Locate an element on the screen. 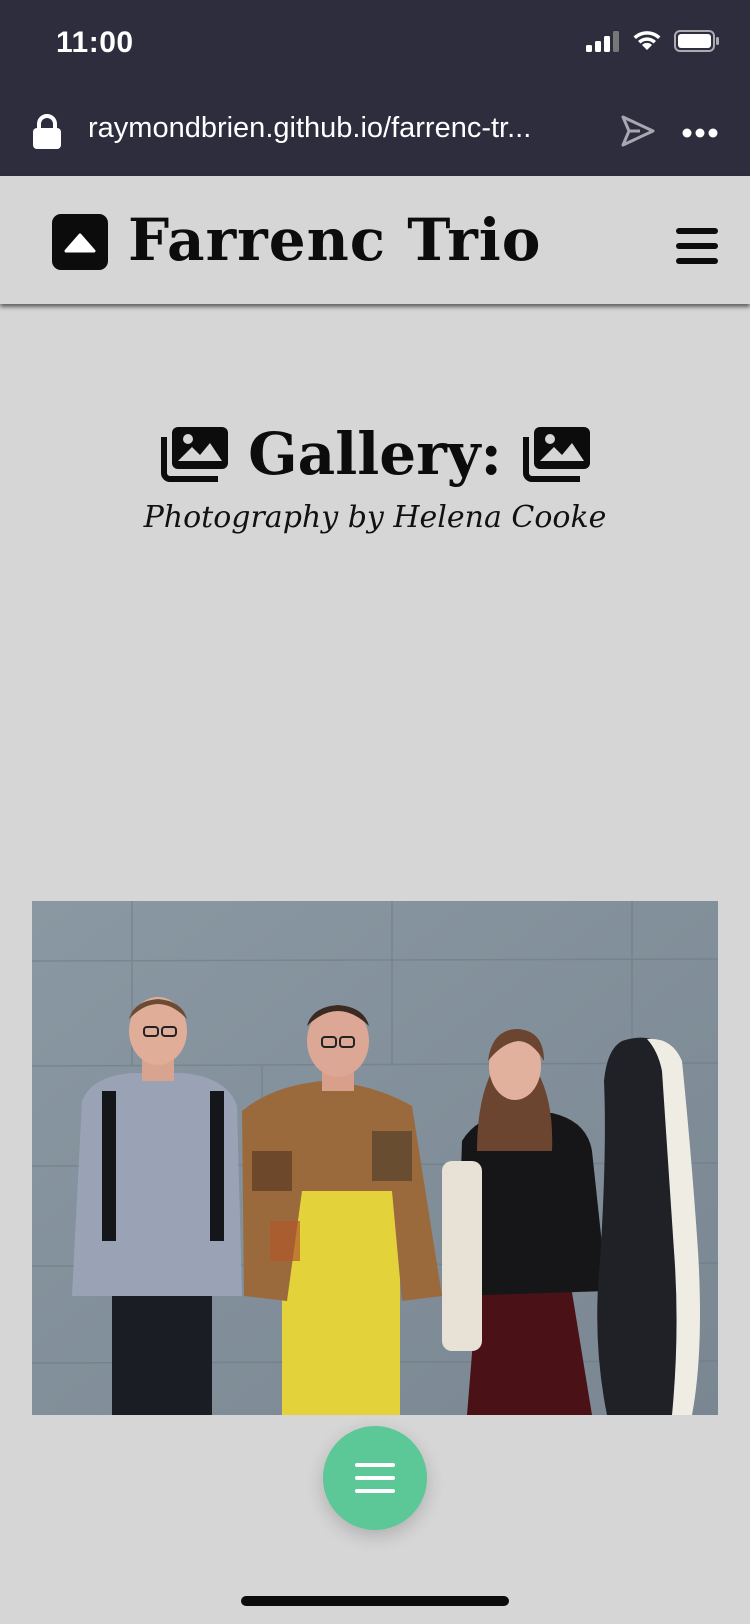 The image size is (750, 1624). status-time: 11:00 is located at coordinates (95, 42).